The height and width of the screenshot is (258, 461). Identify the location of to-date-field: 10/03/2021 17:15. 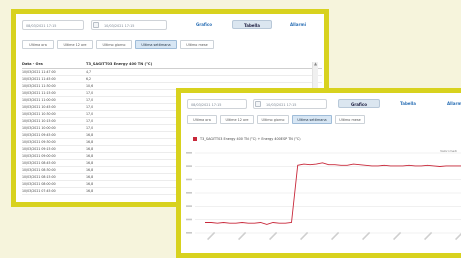
(129, 25).